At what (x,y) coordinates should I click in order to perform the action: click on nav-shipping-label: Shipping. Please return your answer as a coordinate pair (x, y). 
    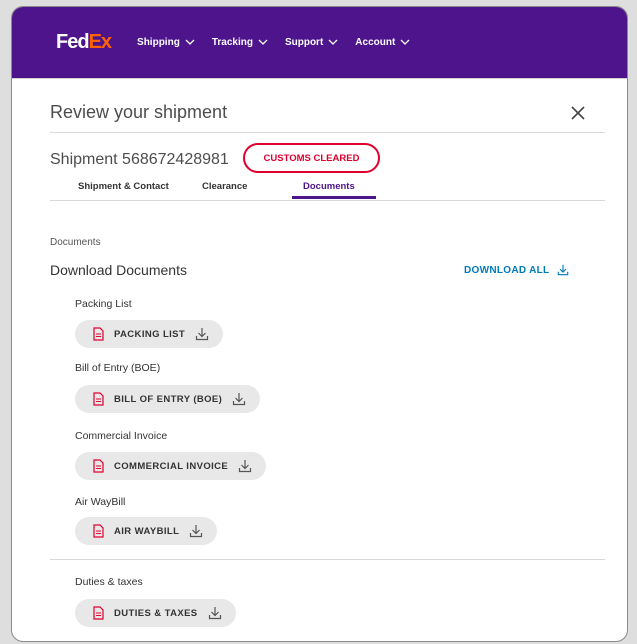
    Looking at the image, I should click on (158, 42).